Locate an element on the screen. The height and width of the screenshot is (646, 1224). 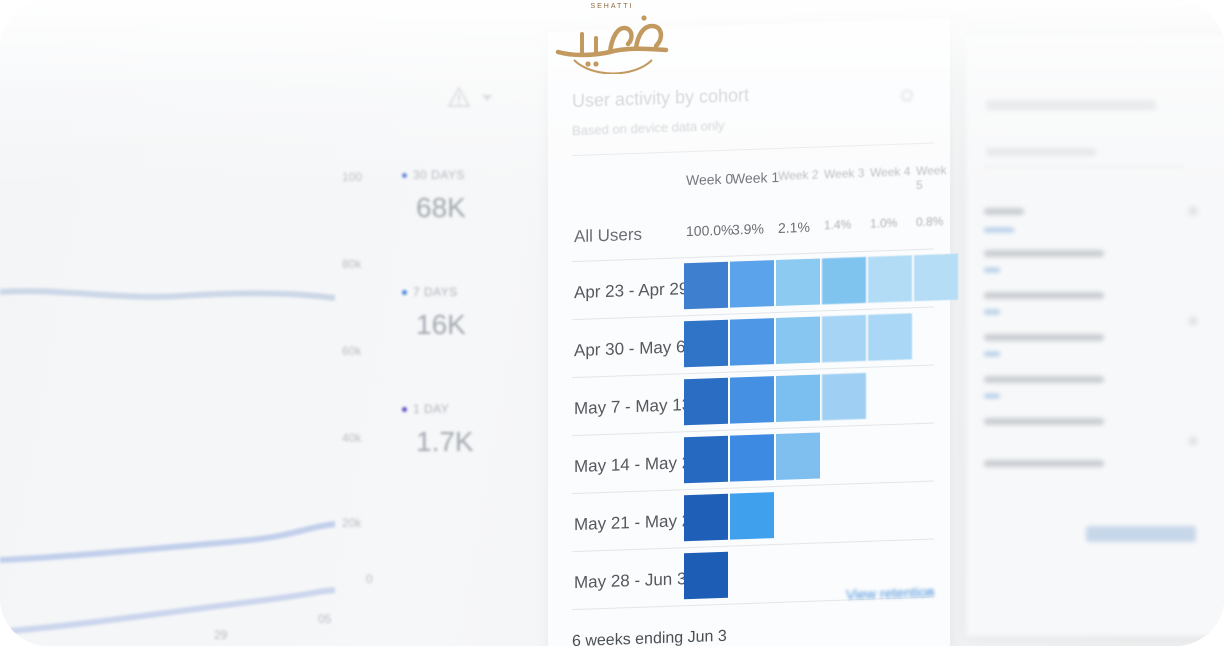
chevron-right-icon: › is located at coordinates (930, 592).